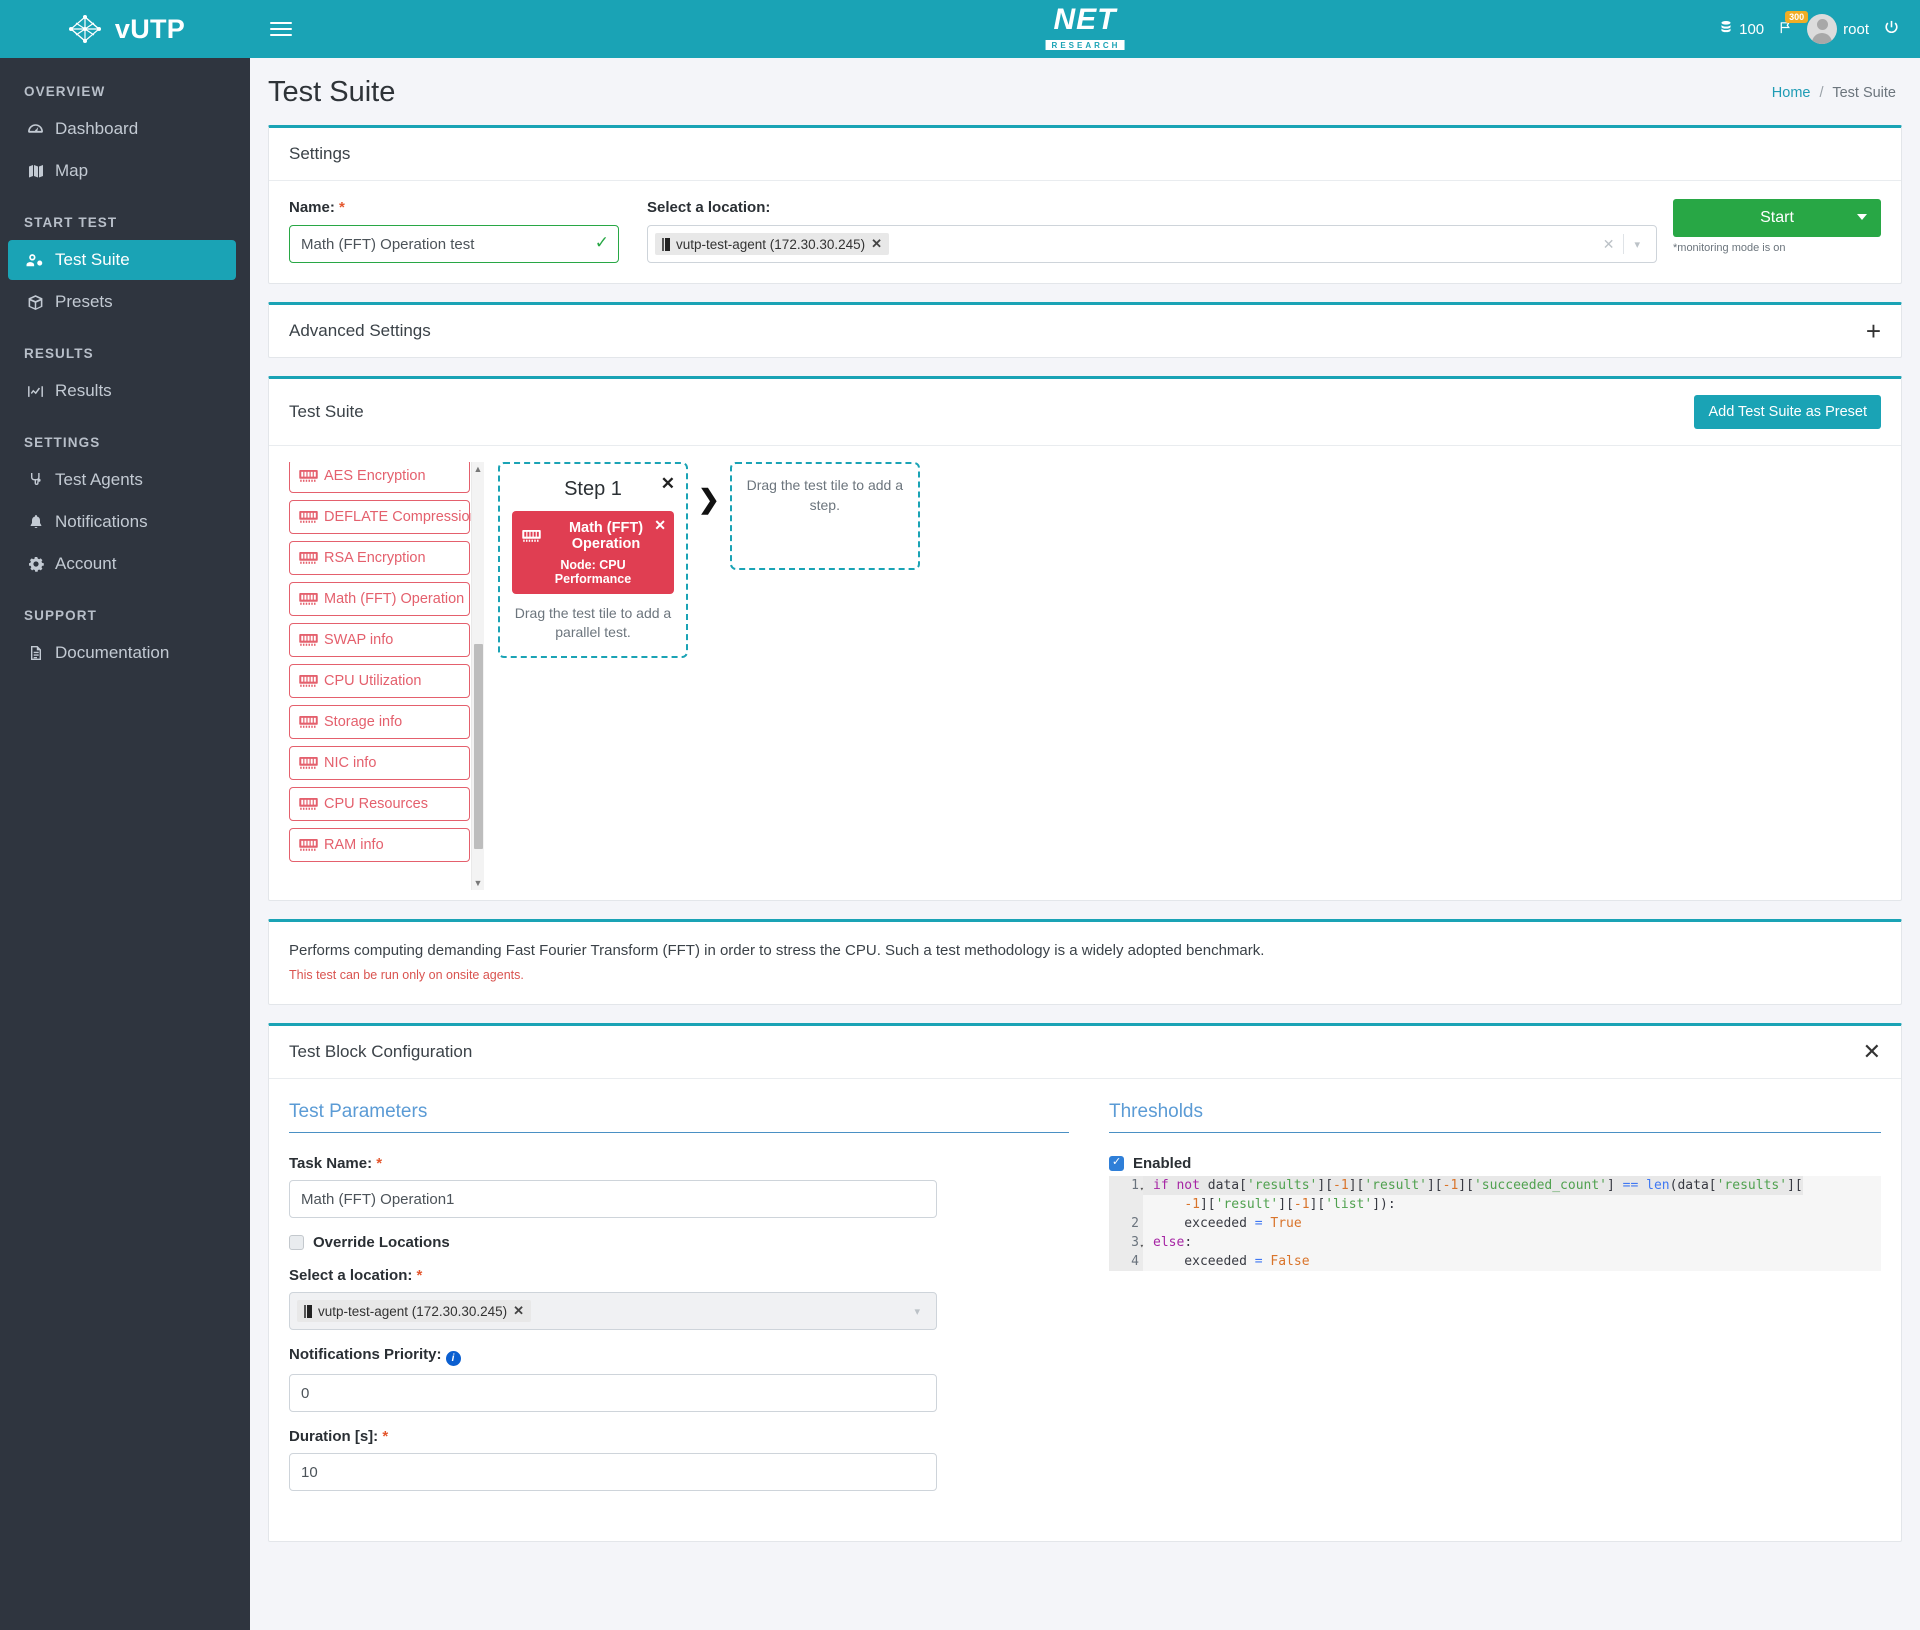 The image size is (1920, 1630). What do you see at coordinates (709, 499) in the screenshot?
I see `chevron-right-icon: ❯` at bounding box center [709, 499].